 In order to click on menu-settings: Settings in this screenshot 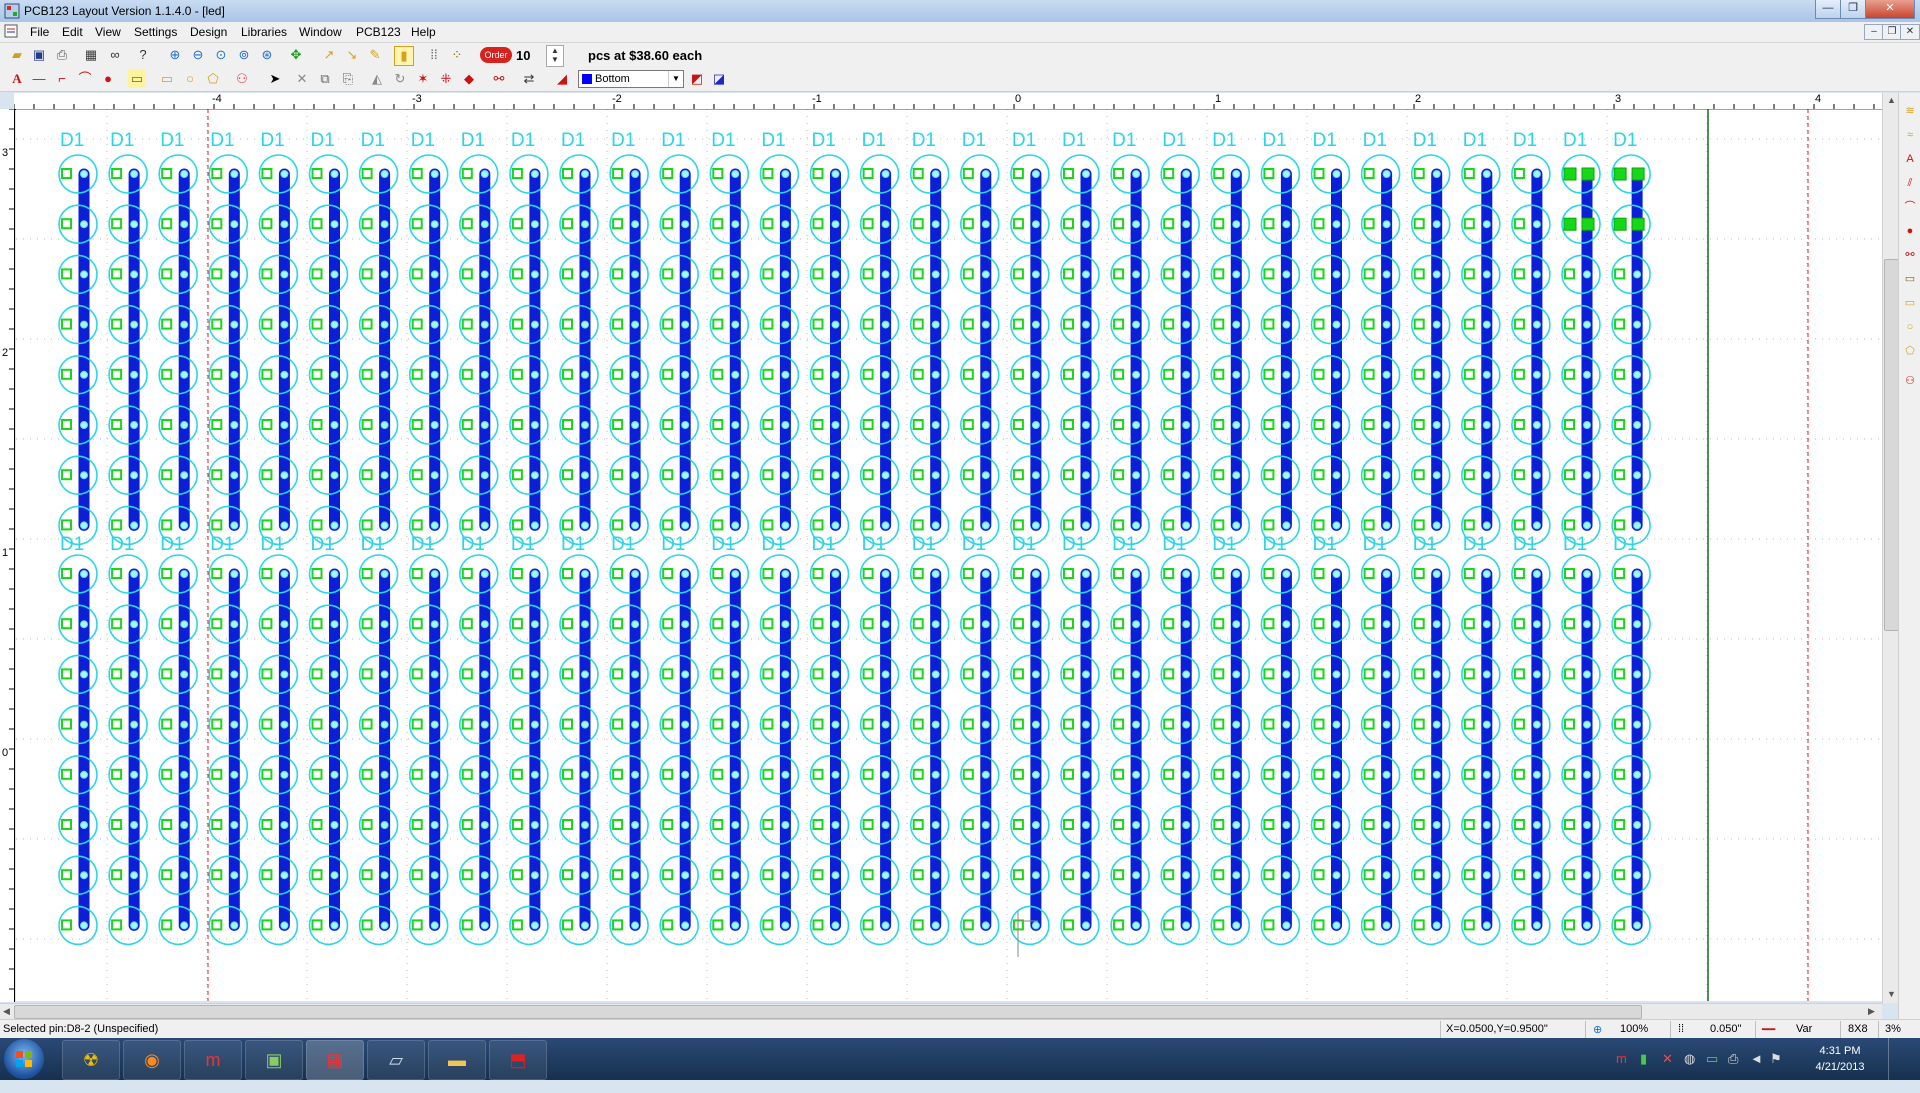, I will do `click(155, 32)`.